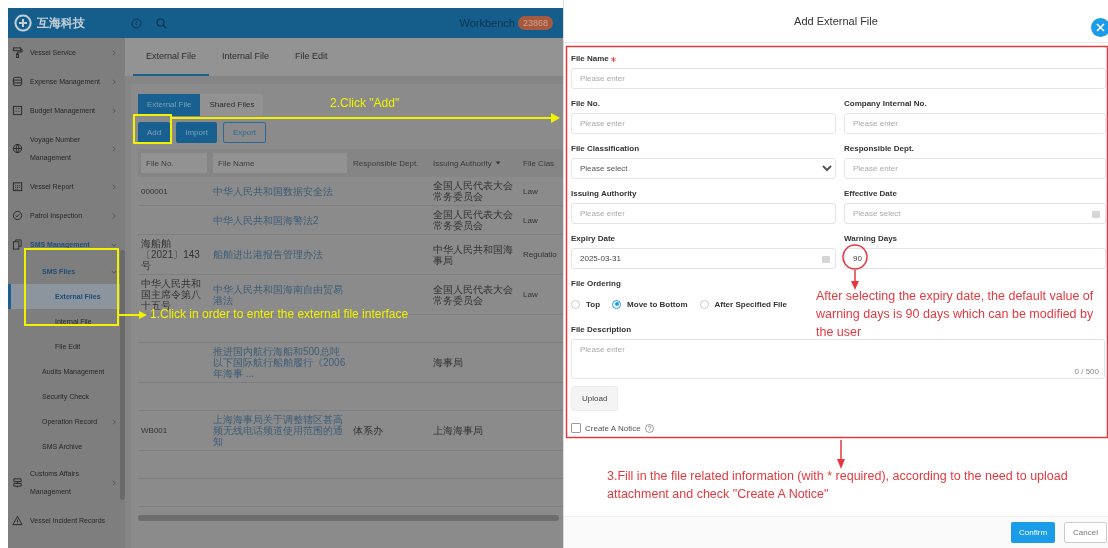 This screenshot has height=548, width=1108. What do you see at coordinates (871, 239) in the screenshot?
I see `field-label: Warning Days` at bounding box center [871, 239].